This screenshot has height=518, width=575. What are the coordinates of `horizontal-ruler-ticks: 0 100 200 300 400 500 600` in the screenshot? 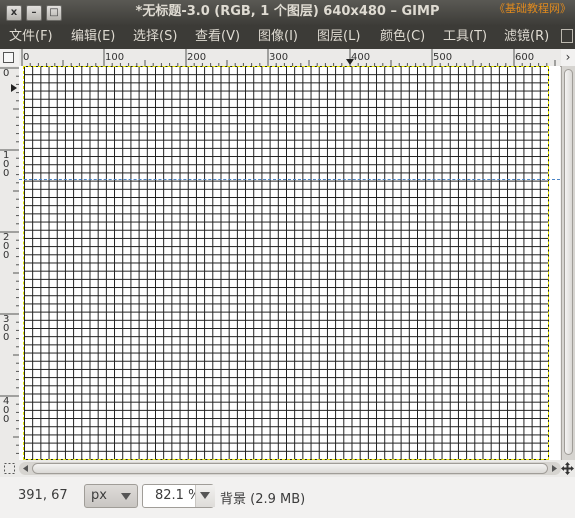 It's located at (288, 57).